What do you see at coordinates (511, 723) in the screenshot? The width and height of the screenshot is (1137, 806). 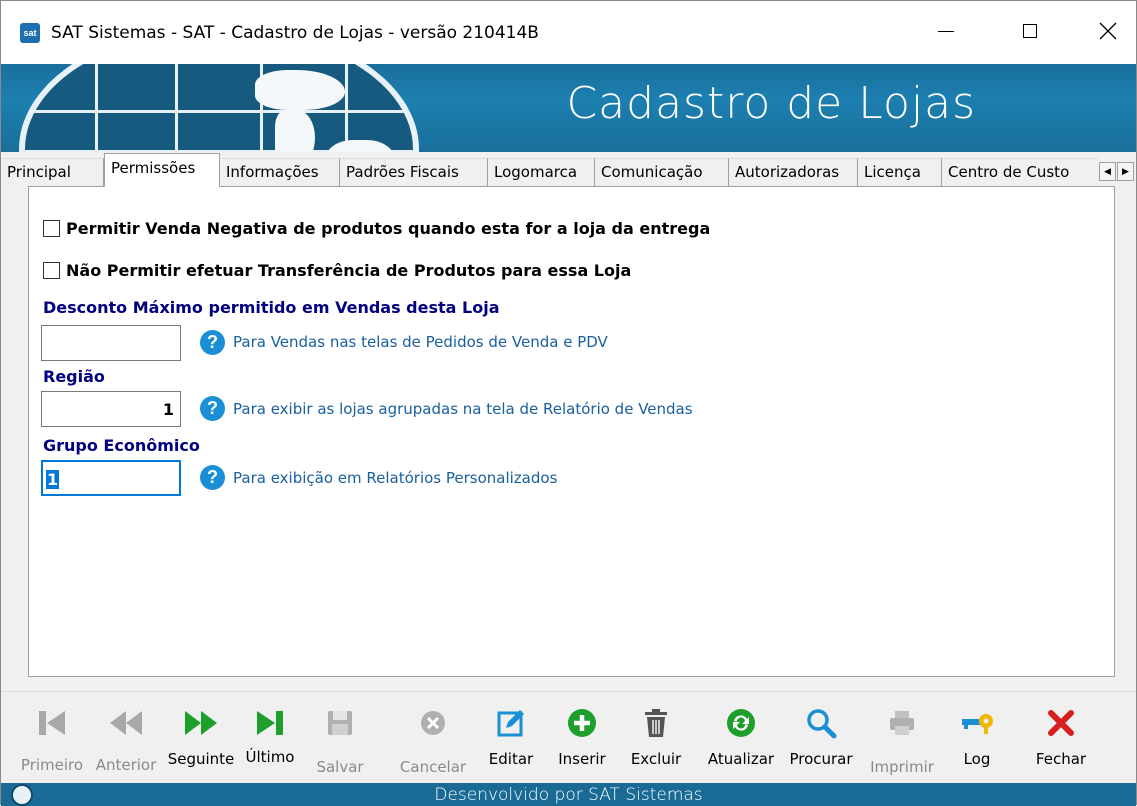 I see `edit-pencil-icon` at bounding box center [511, 723].